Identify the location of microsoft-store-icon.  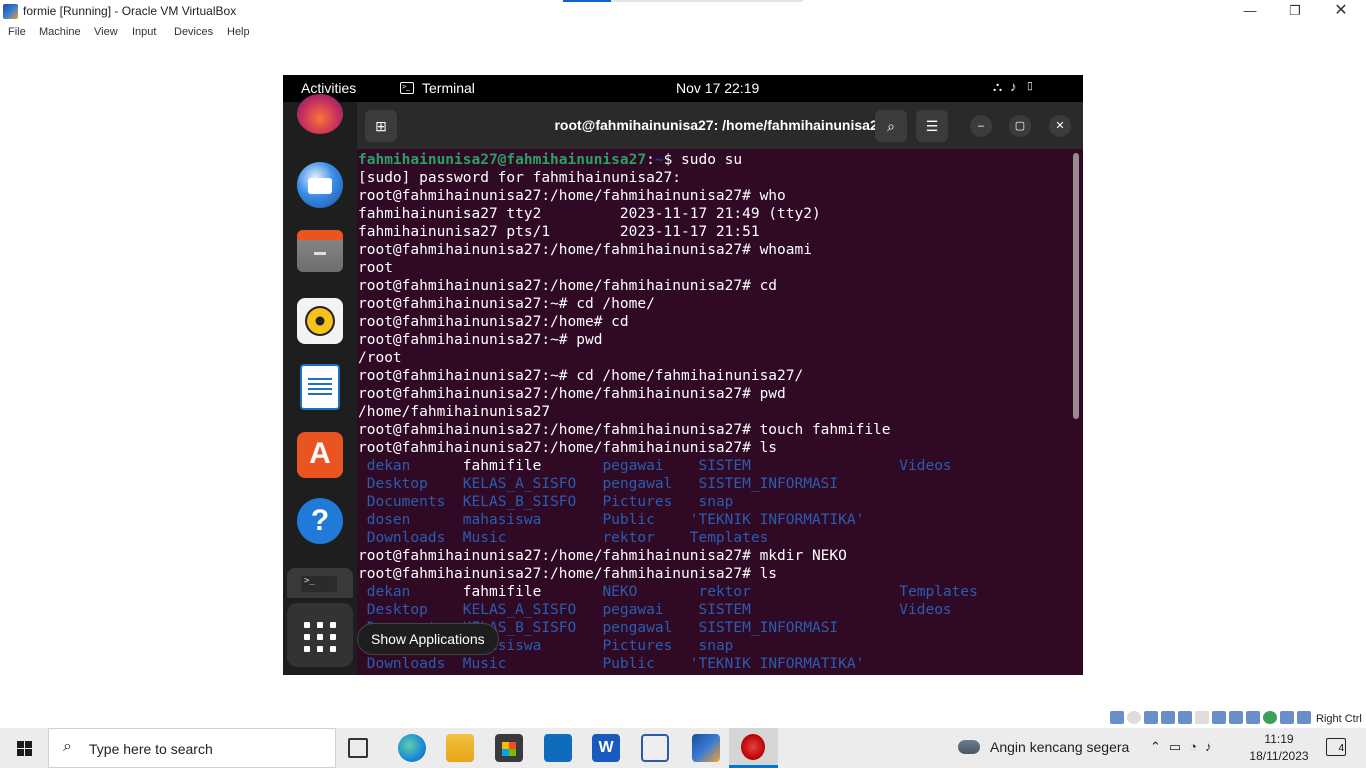
(509, 748).